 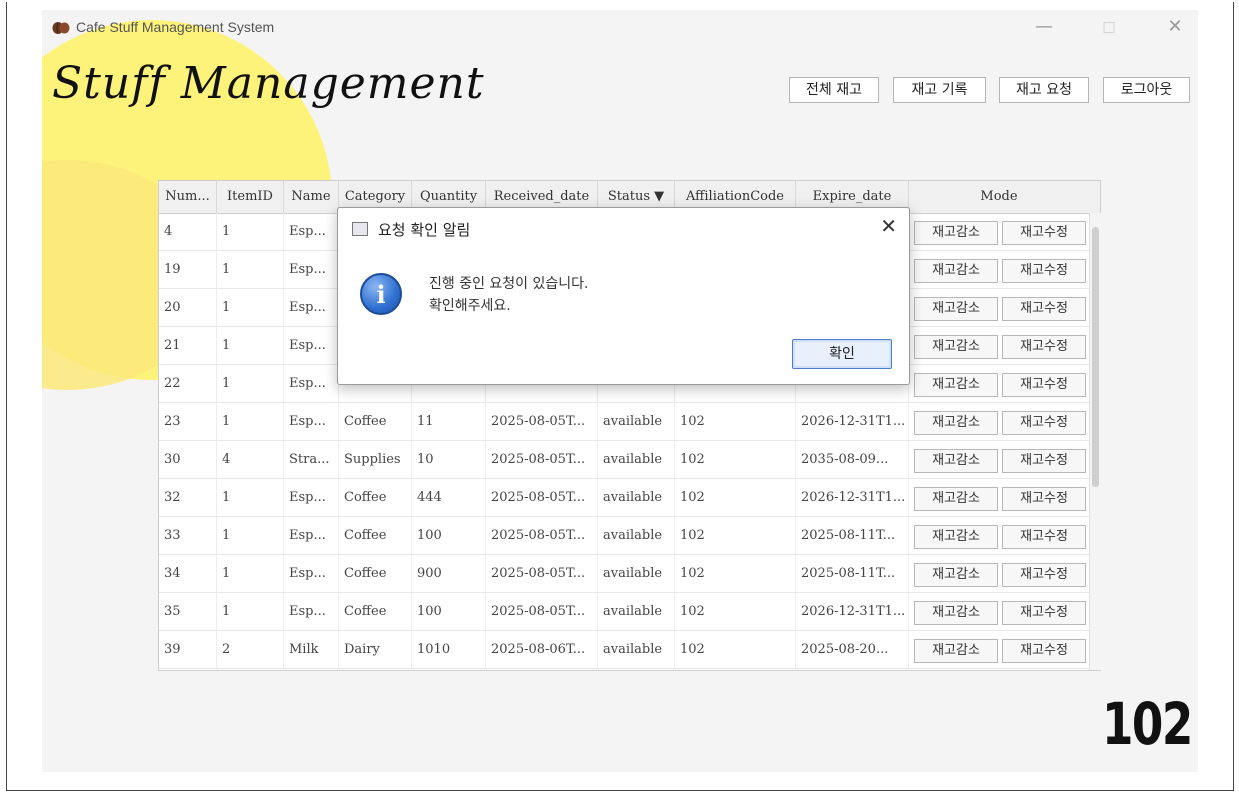 What do you see at coordinates (381, 294) in the screenshot?
I see `info-icon: i` at bounding box center [381, 294].